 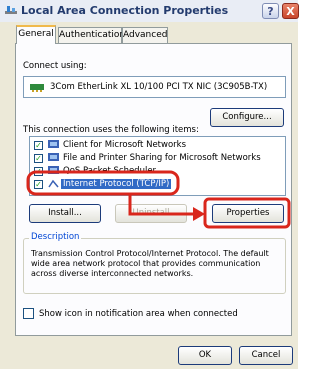 I want to click on ok-button: OK, so click(x=205, y=355).